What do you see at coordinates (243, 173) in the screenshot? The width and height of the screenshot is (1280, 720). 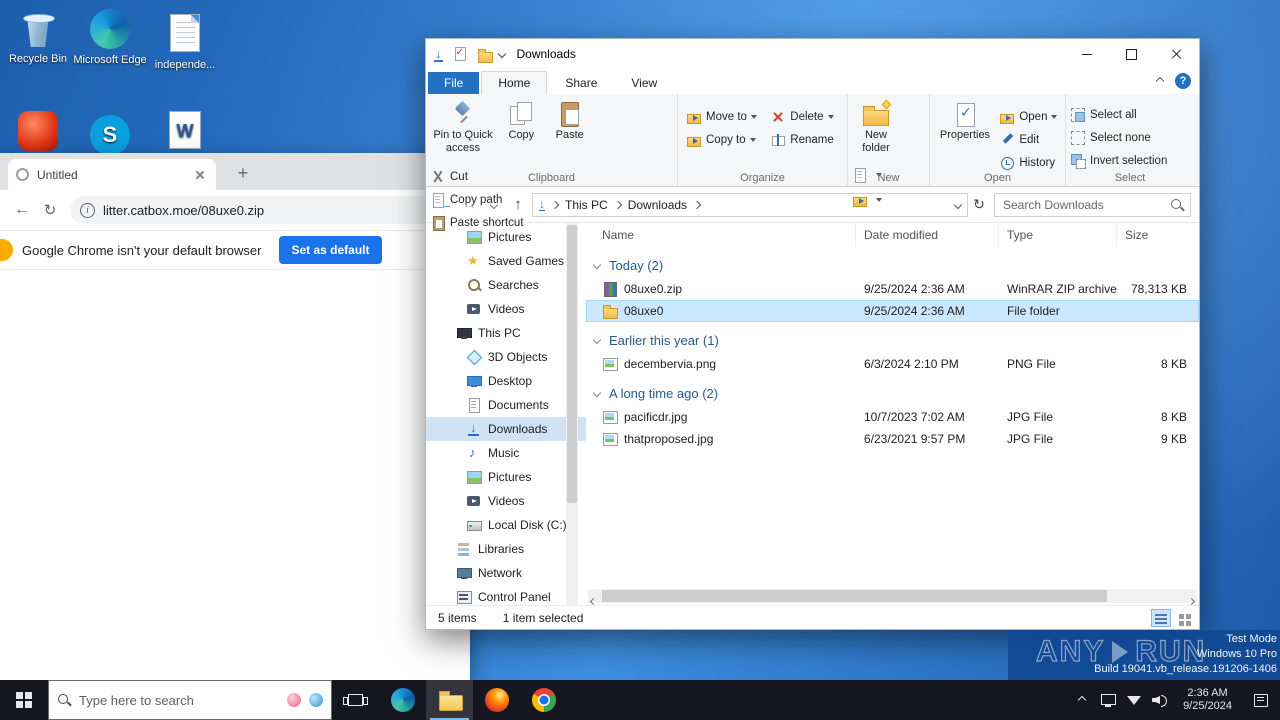 I see `new-tab-button` at bounding box center [243, 173].